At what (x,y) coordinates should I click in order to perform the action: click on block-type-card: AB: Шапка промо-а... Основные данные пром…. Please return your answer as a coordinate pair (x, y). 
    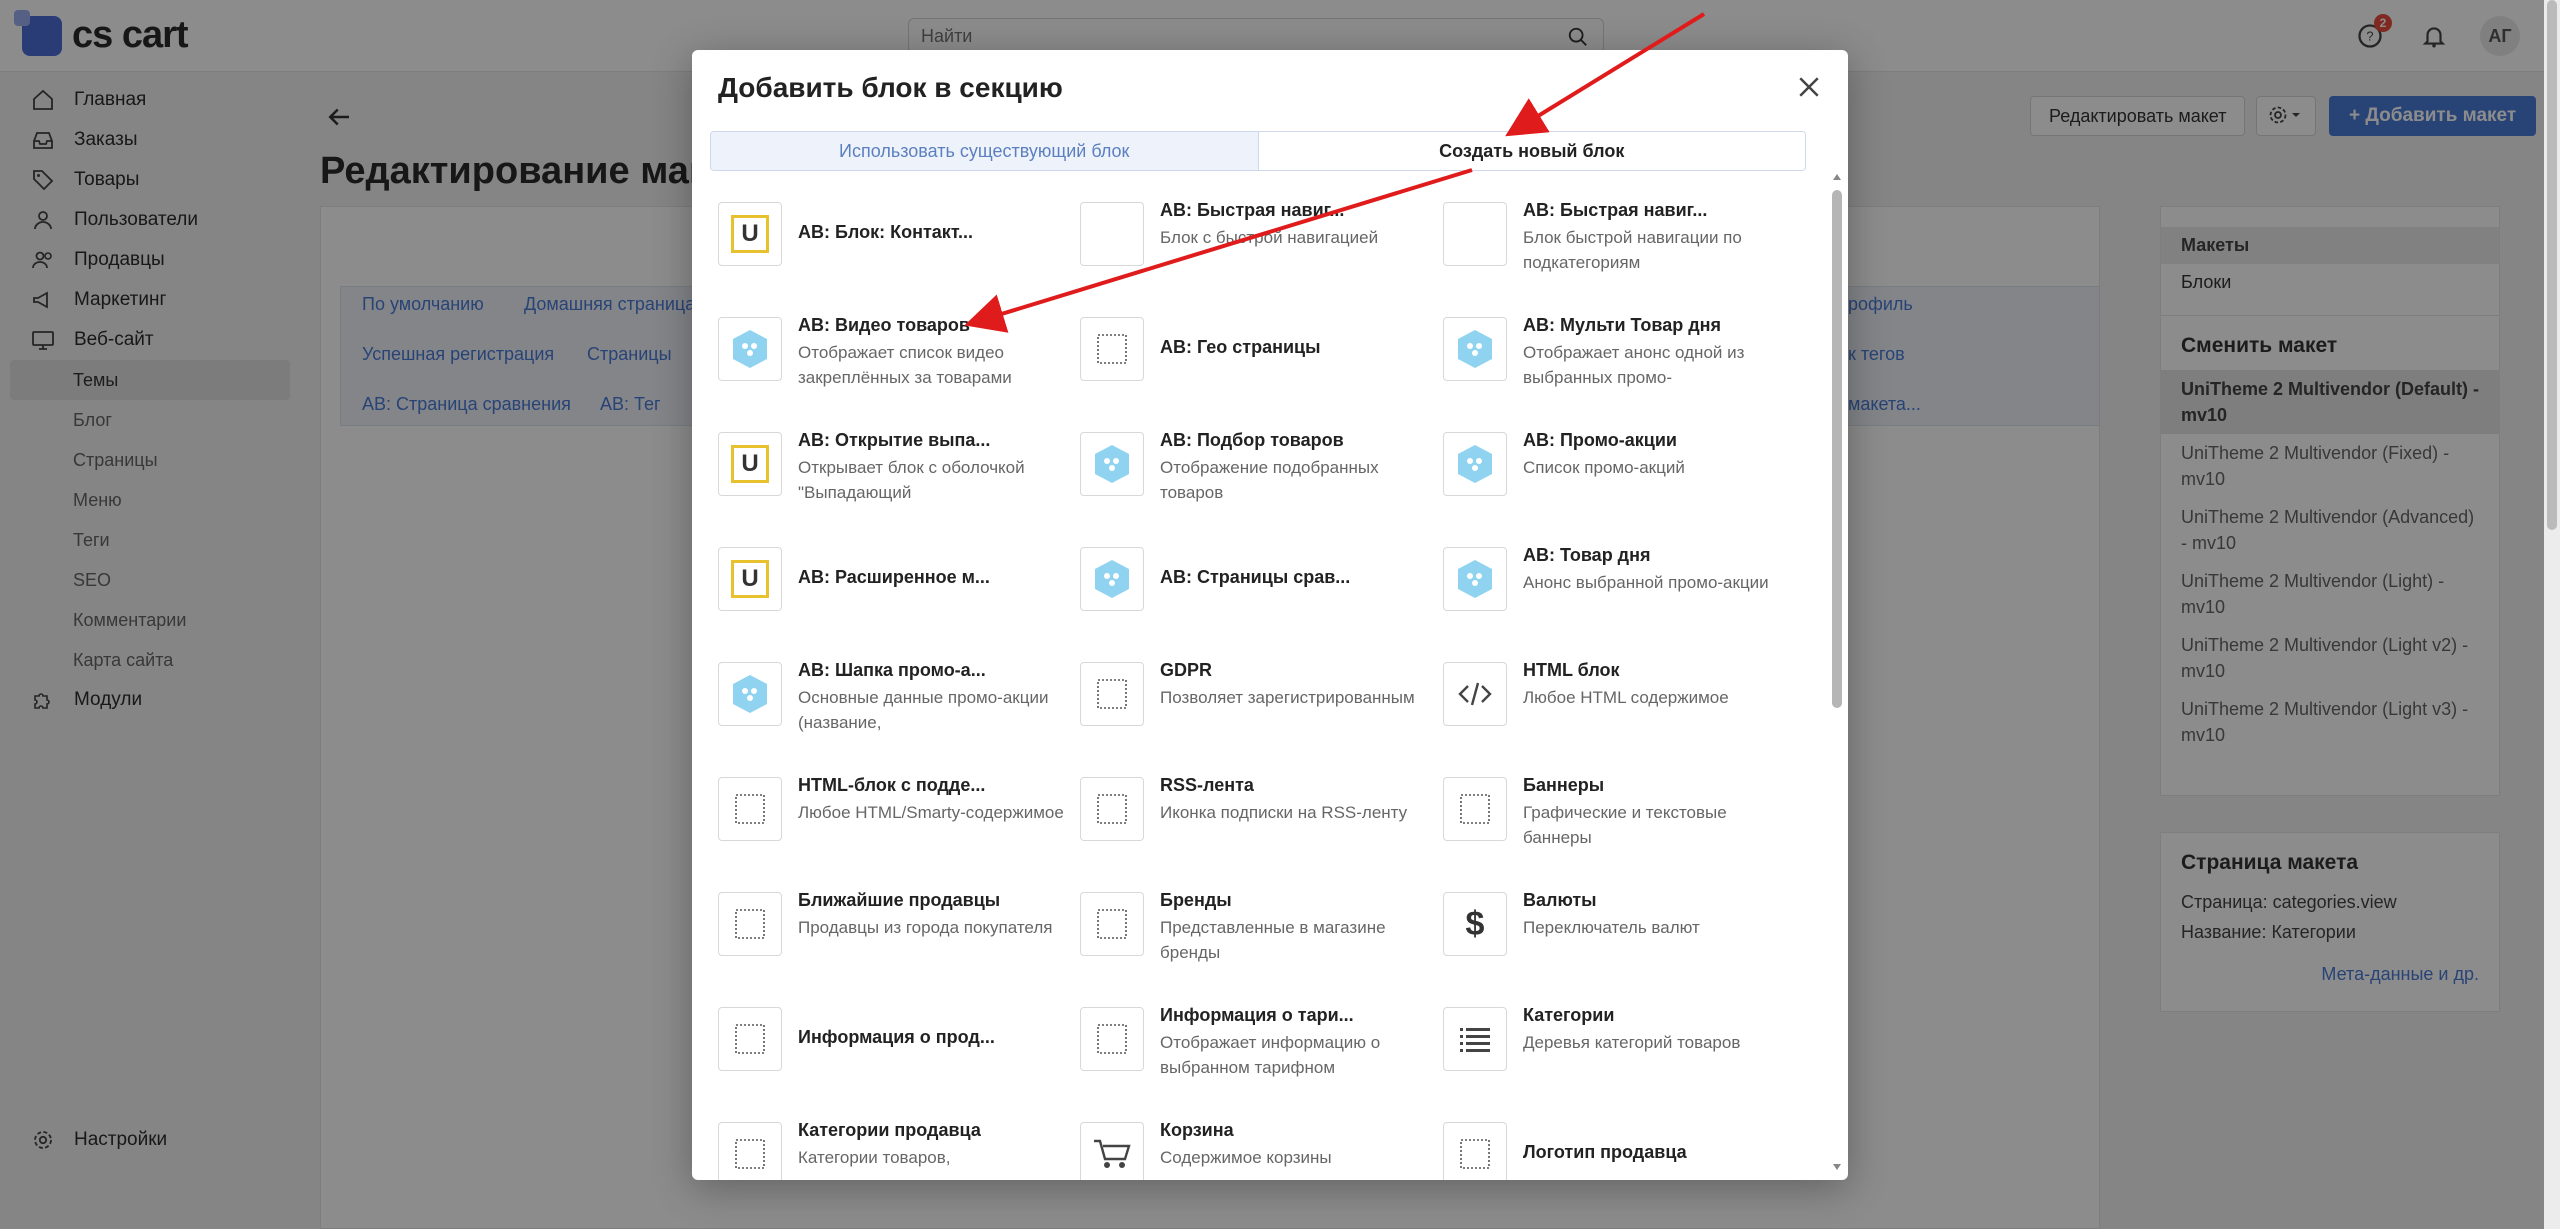
    Looking at the image, I should click on (893, 716).